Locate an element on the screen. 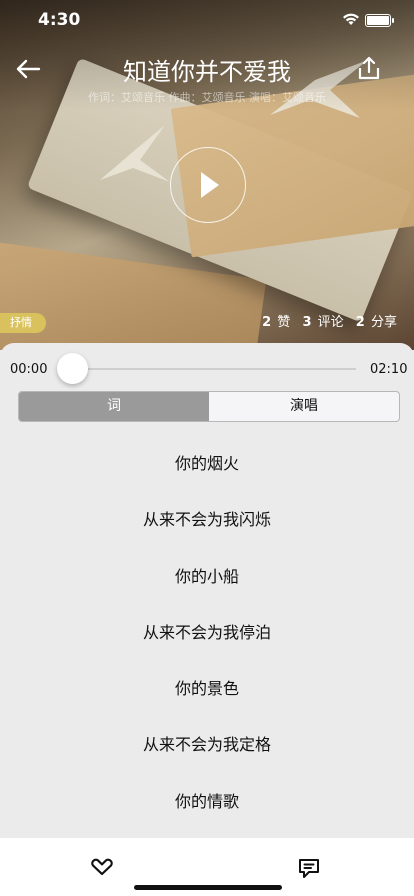  lyric-line: 从来不会为我停泊 is located at coordinates (206, 632).